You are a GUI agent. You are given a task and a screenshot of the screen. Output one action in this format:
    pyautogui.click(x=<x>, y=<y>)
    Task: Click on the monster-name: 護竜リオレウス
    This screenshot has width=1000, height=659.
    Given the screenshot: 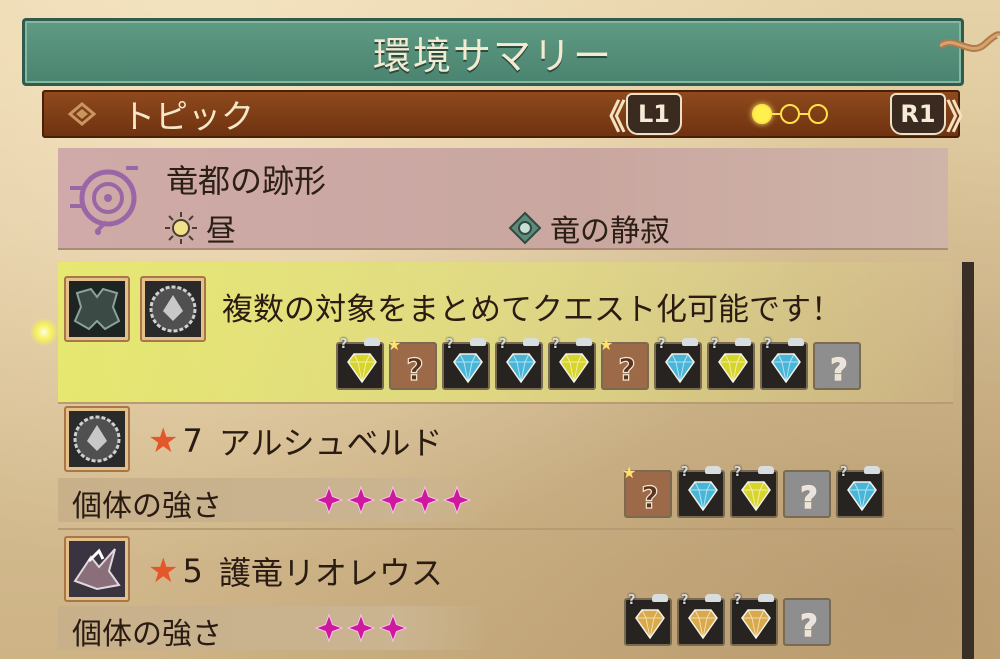 What is the action you would take?
    pyautogui.click(x=330, y=573)
    